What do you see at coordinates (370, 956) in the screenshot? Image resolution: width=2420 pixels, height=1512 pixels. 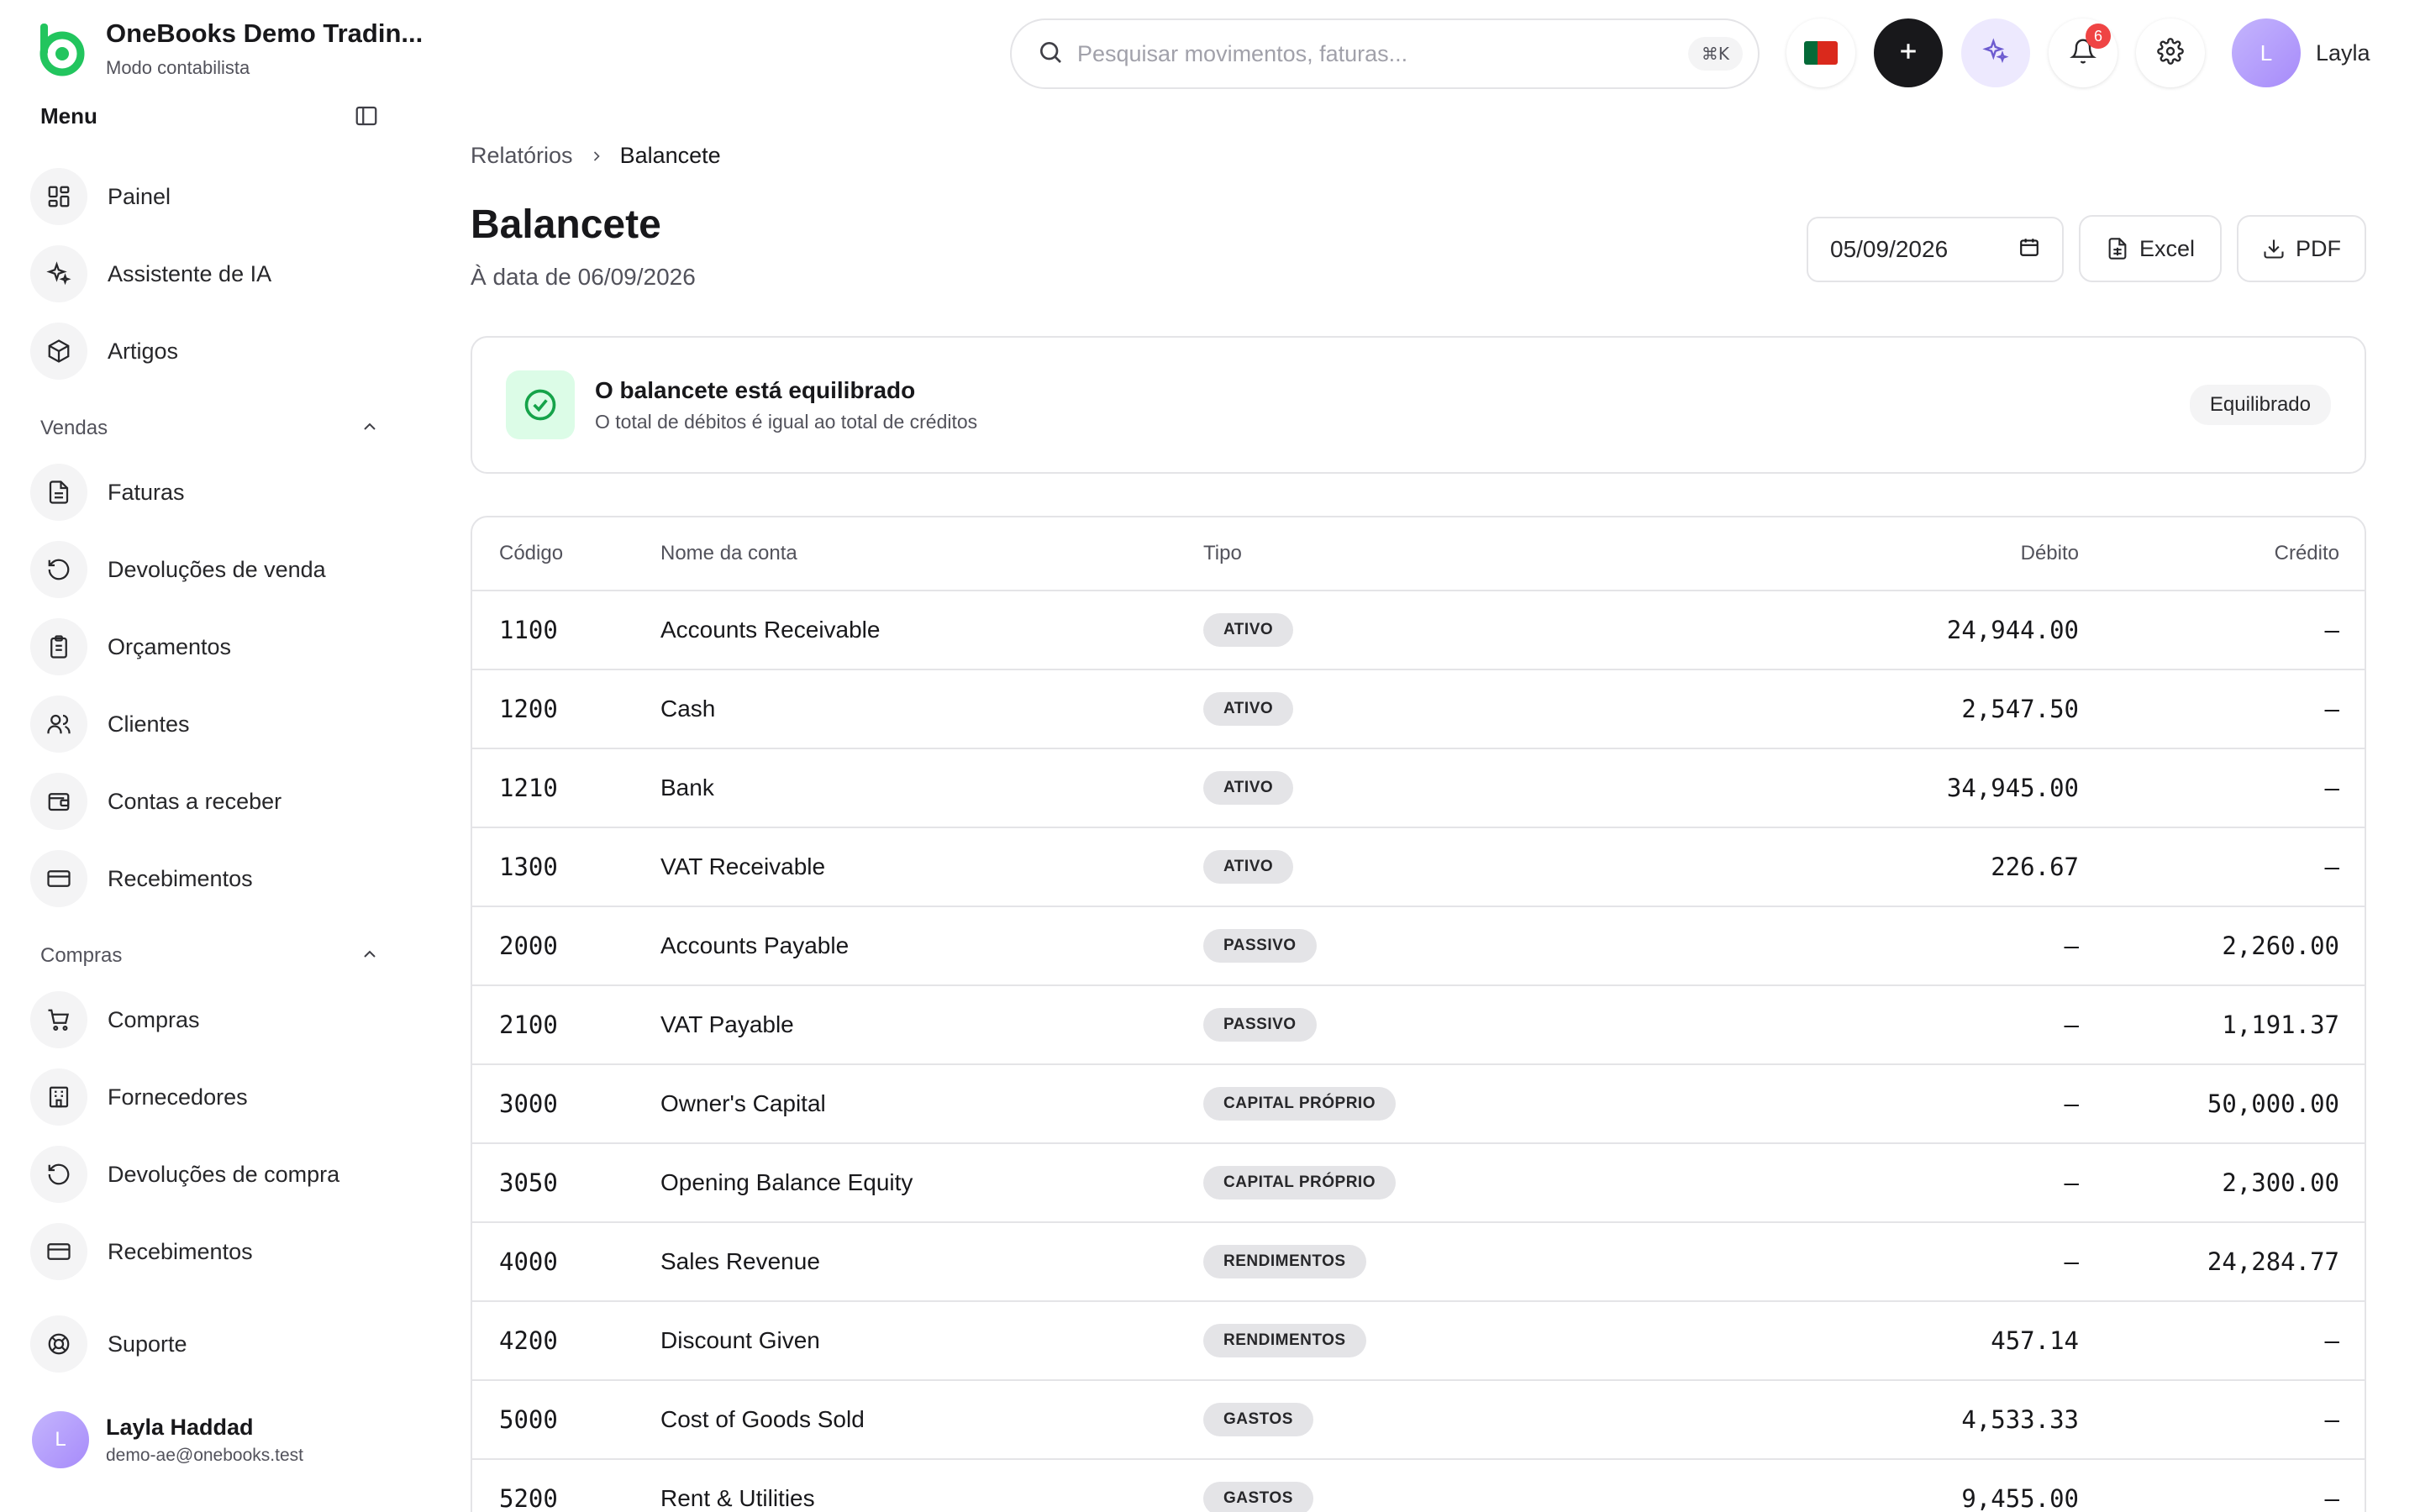 I see `chevron-up-icon` at bounding box center [370, 956].